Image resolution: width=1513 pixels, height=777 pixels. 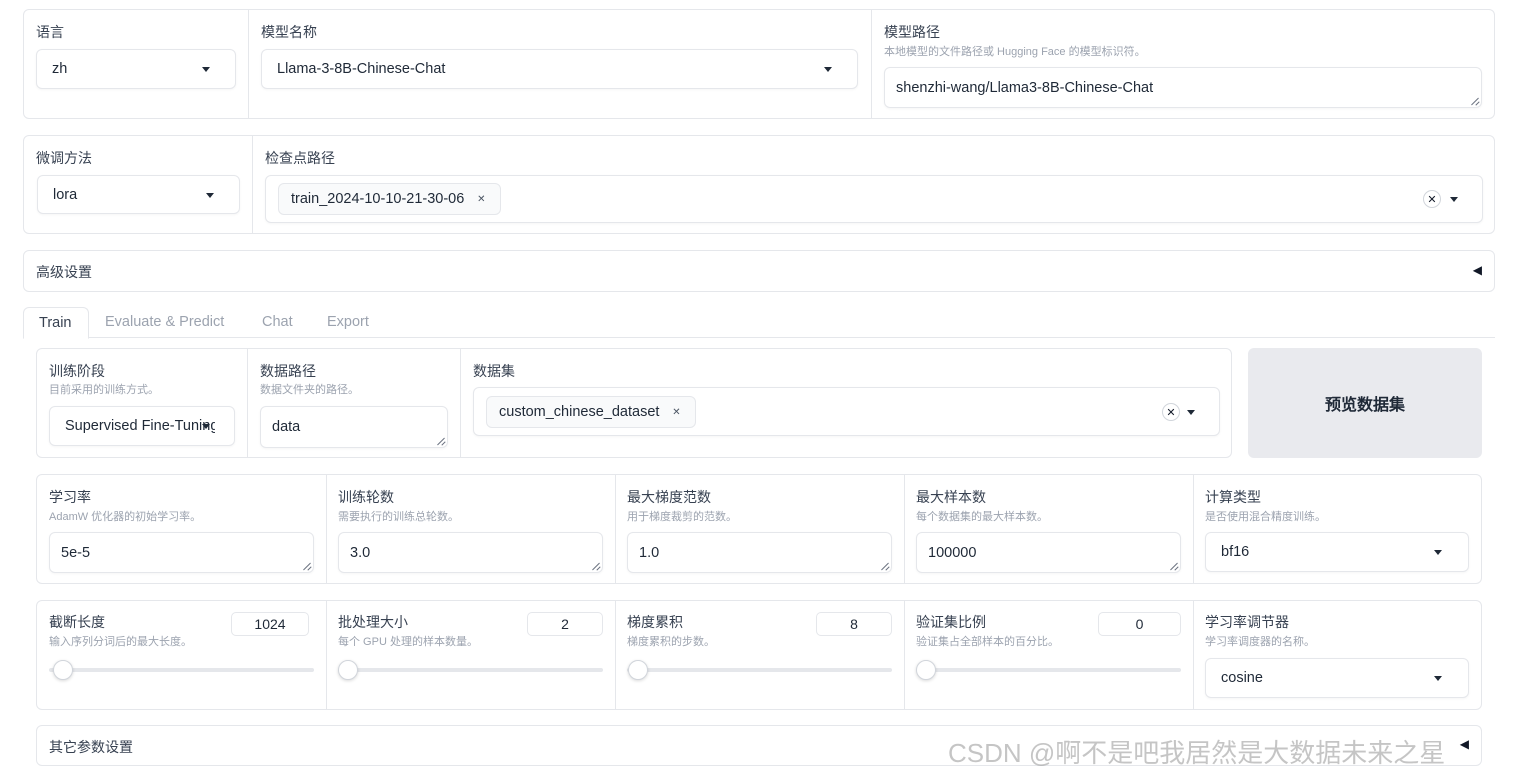 What do you see at coordinates (120, 642) in the screenshot?
I see `cutoff-len-description: 输入序列分词后的最大长度。` at bounding box center [120, 642].